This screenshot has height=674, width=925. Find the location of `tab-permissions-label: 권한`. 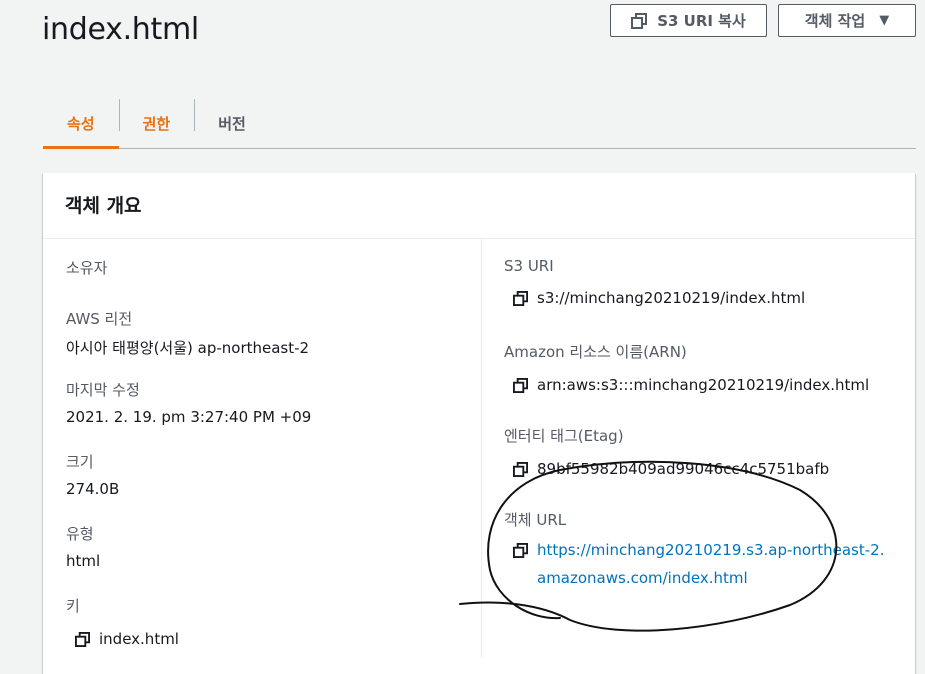

tab-permissions-label: 권한 is located at coordinates (156, 123).